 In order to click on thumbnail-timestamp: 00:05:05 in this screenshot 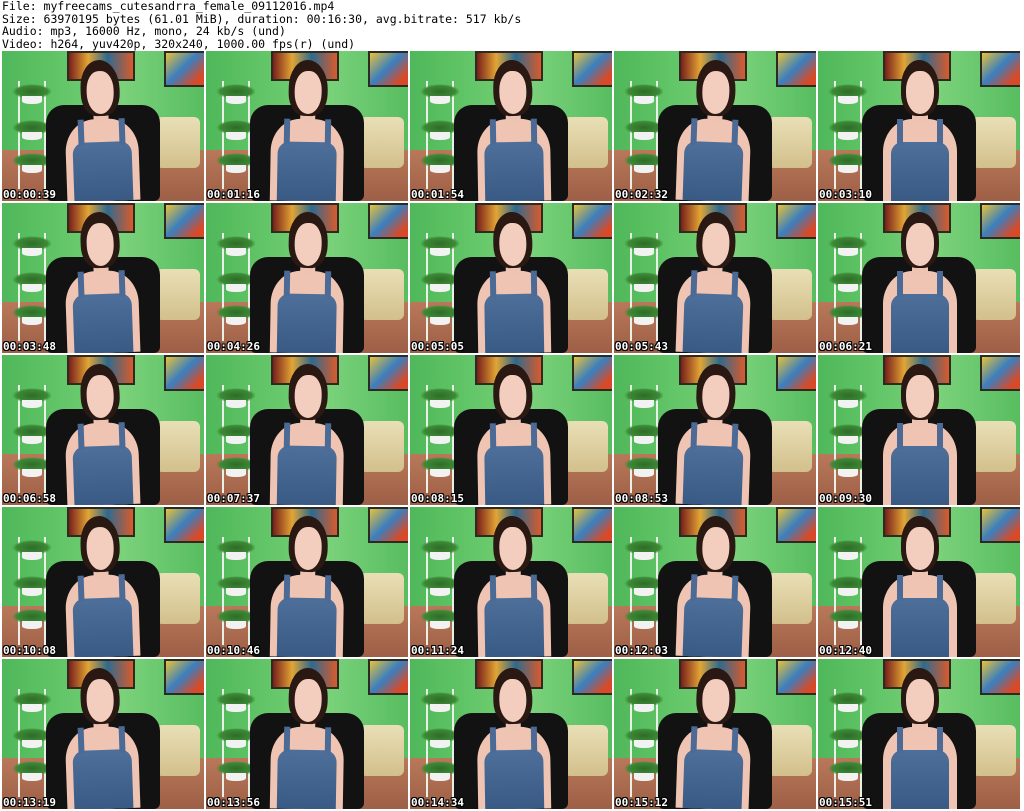, I will do `click(437, 346)`.